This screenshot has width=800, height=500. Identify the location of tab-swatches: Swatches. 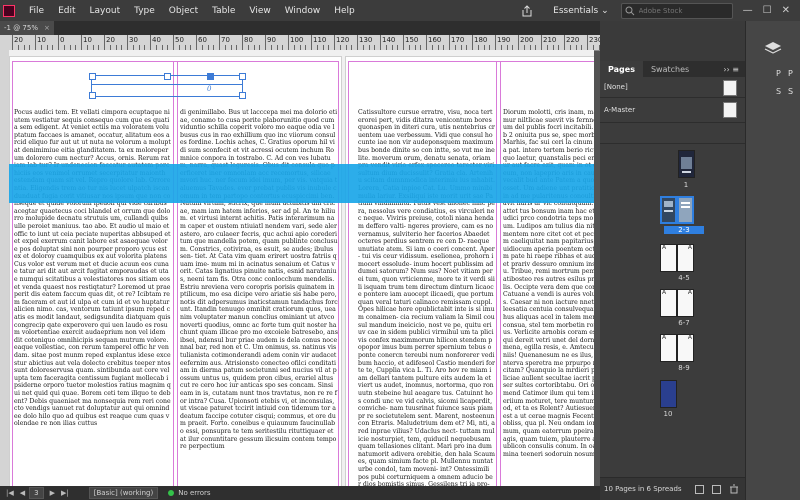
(670, 69).